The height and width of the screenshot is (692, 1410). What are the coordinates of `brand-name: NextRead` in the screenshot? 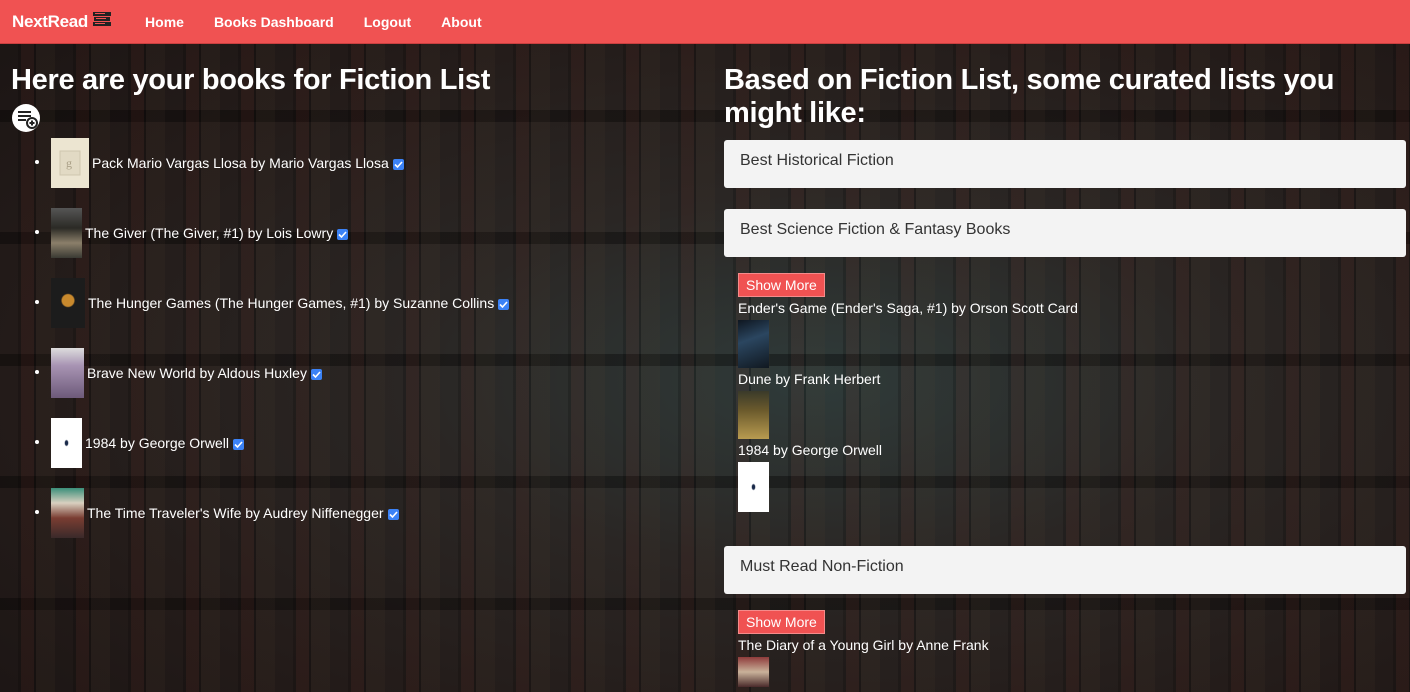 It's located at (50, 22).